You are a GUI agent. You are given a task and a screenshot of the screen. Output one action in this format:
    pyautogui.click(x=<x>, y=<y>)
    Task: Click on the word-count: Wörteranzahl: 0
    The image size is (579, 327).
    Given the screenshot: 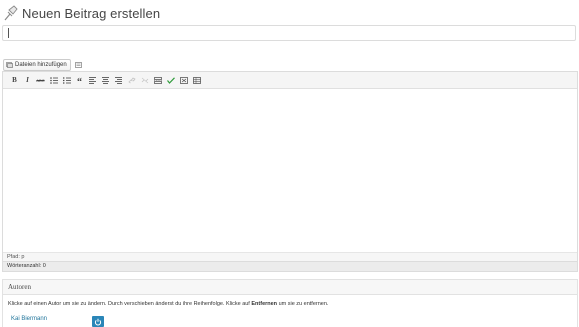 What is the action you would take?
    pyautogui.click(x=290, y=266)
    